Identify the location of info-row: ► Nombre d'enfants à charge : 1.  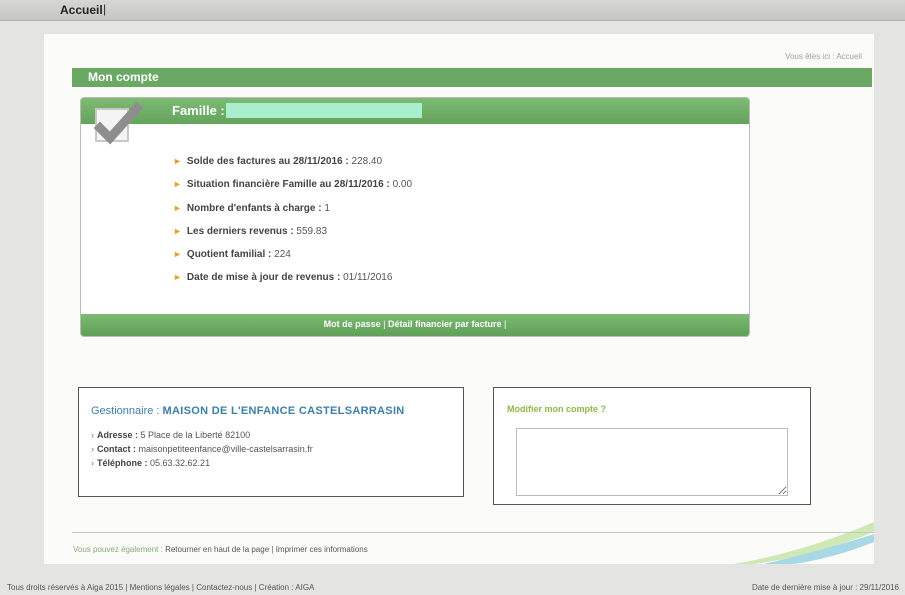
(251, 208).